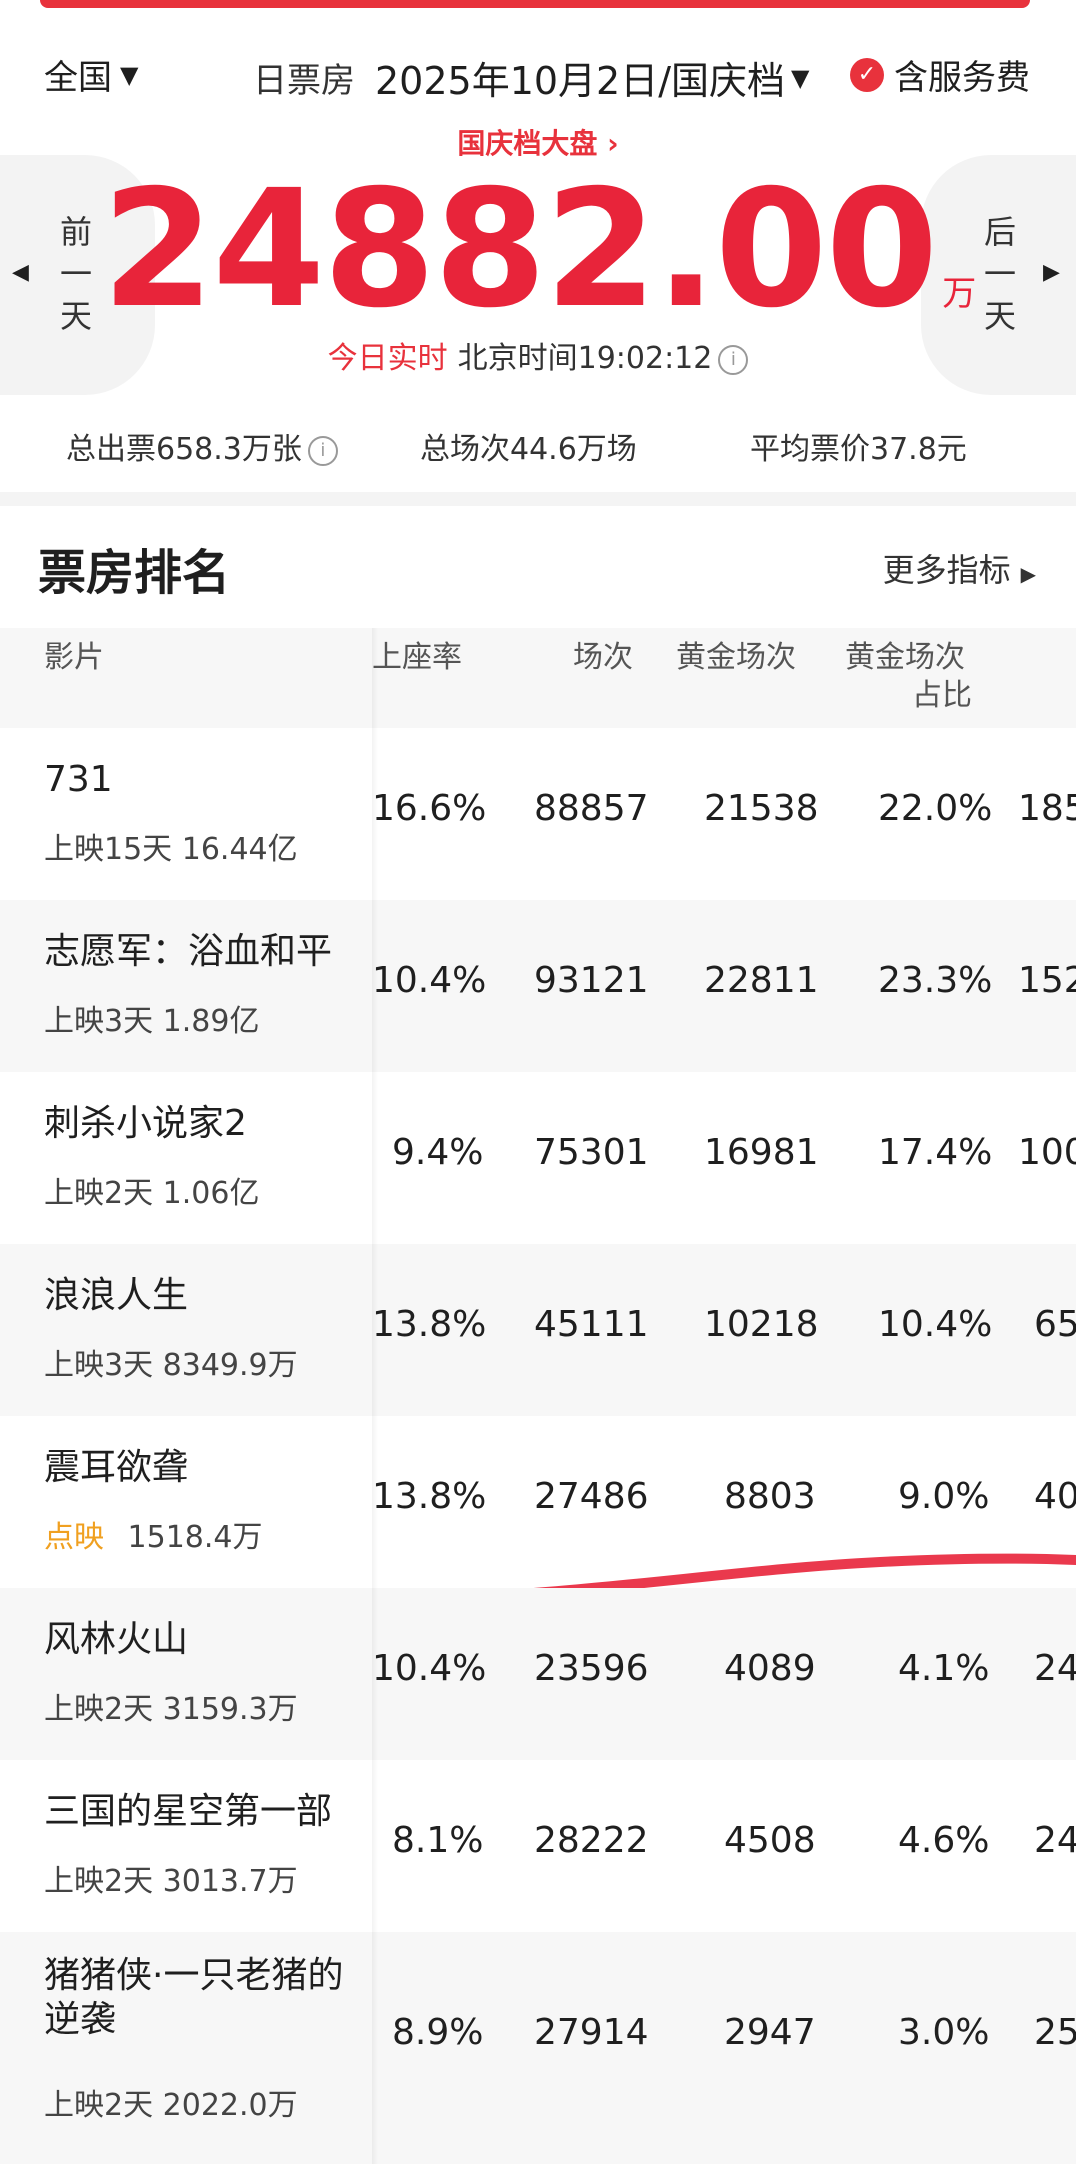 This screenshot has height=2164, width=1076. I want to click on realtime-time: 北京时间19:02:12, so click(585, 358).